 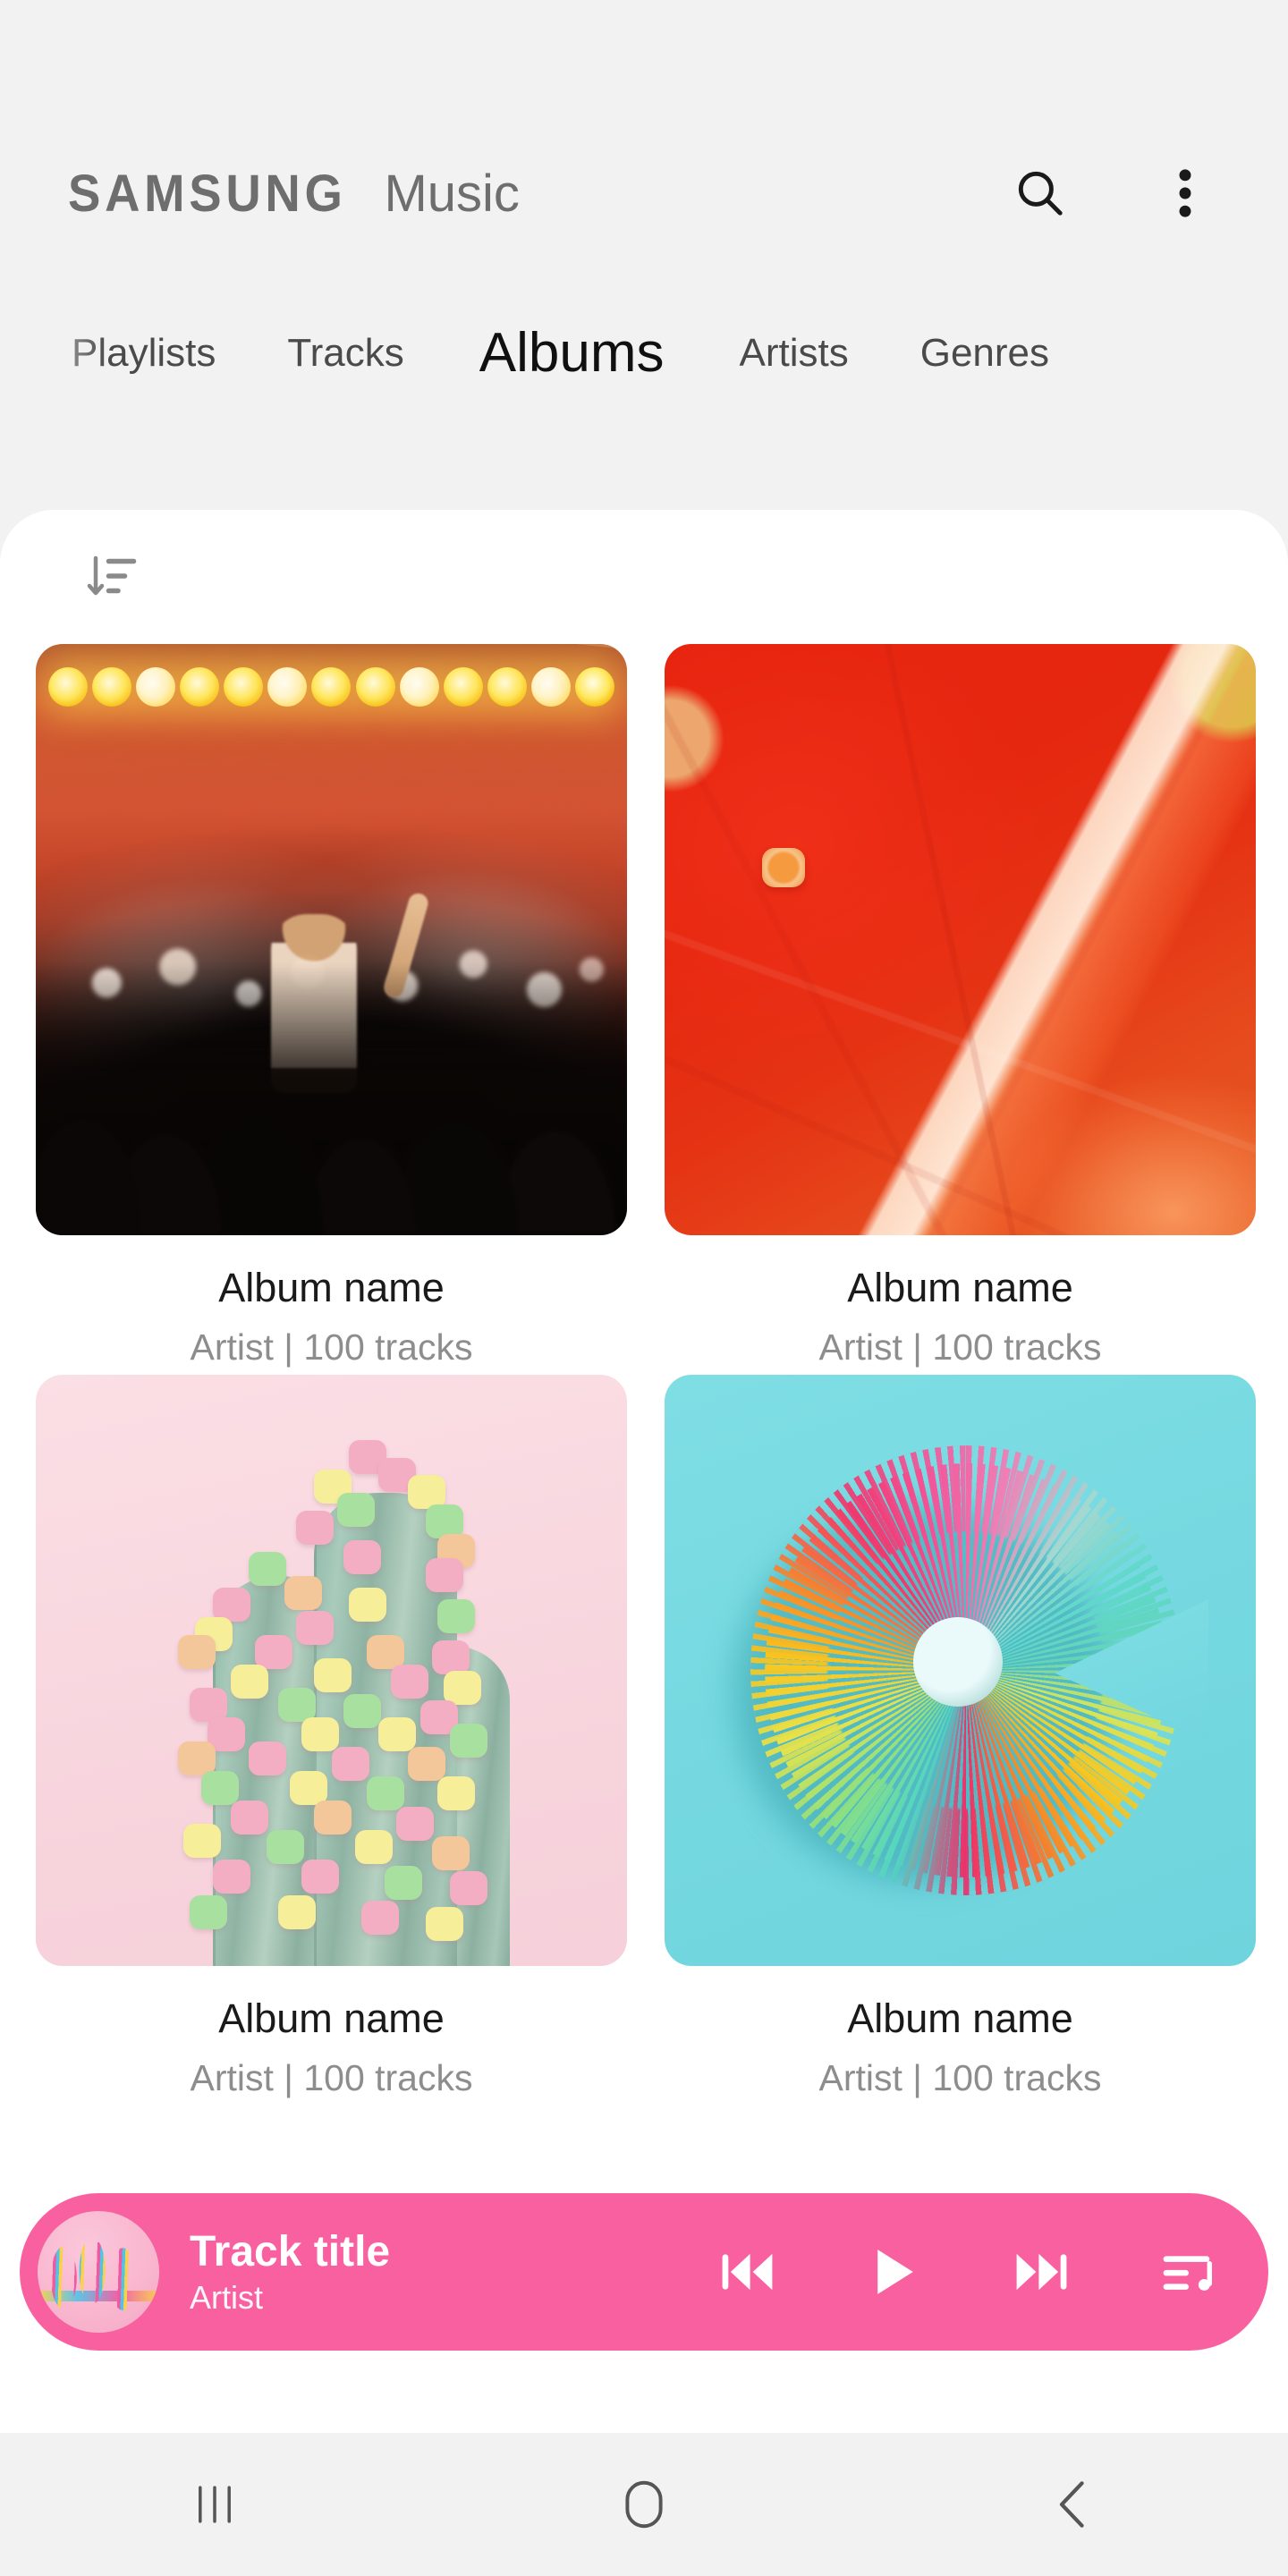 I want to click on paint-strokes, so click(x=960, y=939).